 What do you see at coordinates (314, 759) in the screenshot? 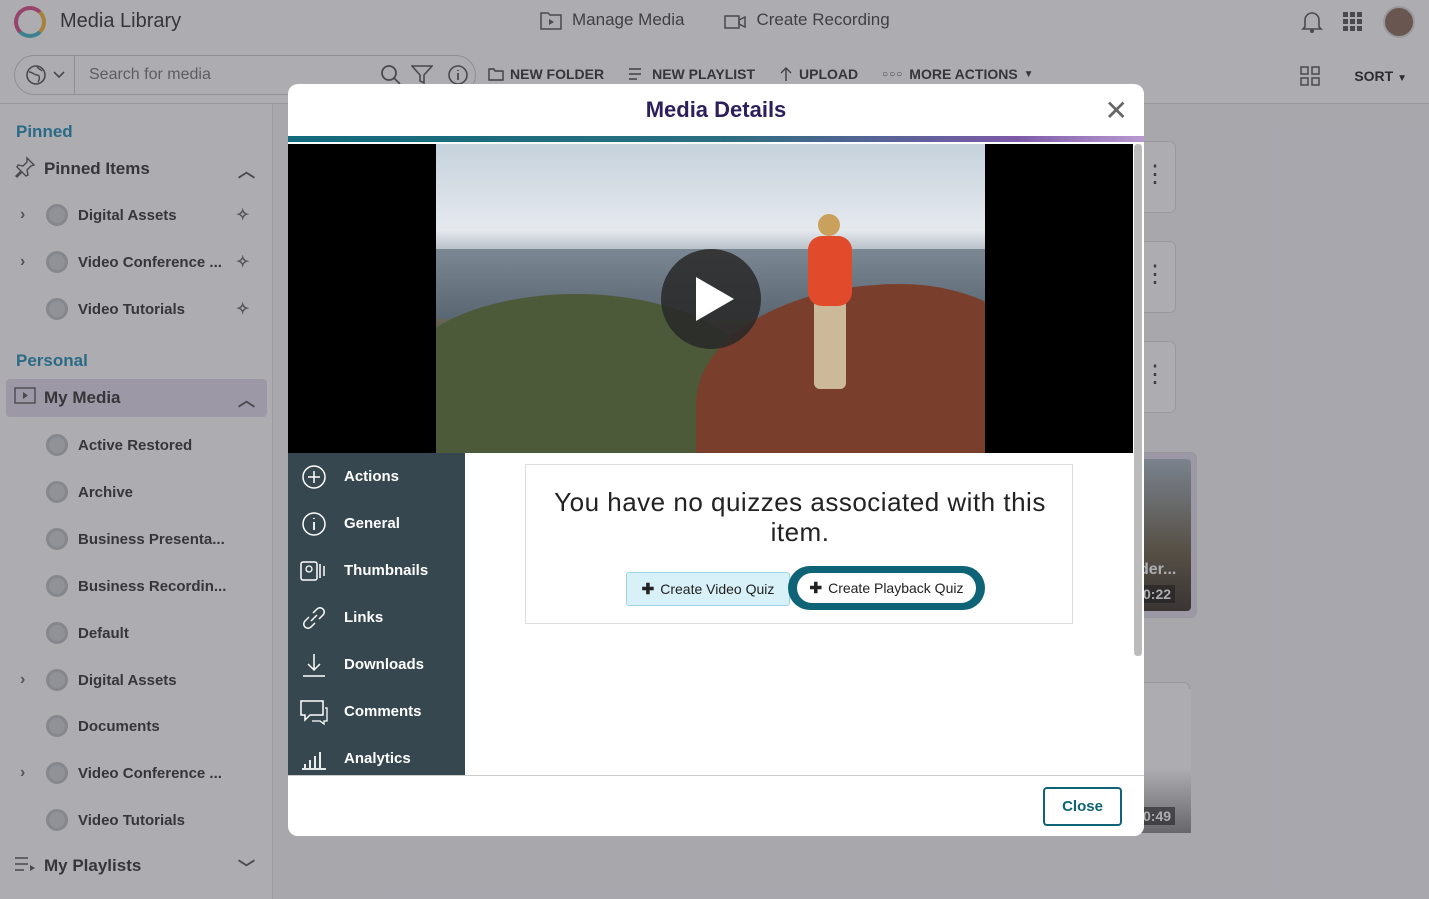
I see `analytics-icon` at bounding box center [314, 759].